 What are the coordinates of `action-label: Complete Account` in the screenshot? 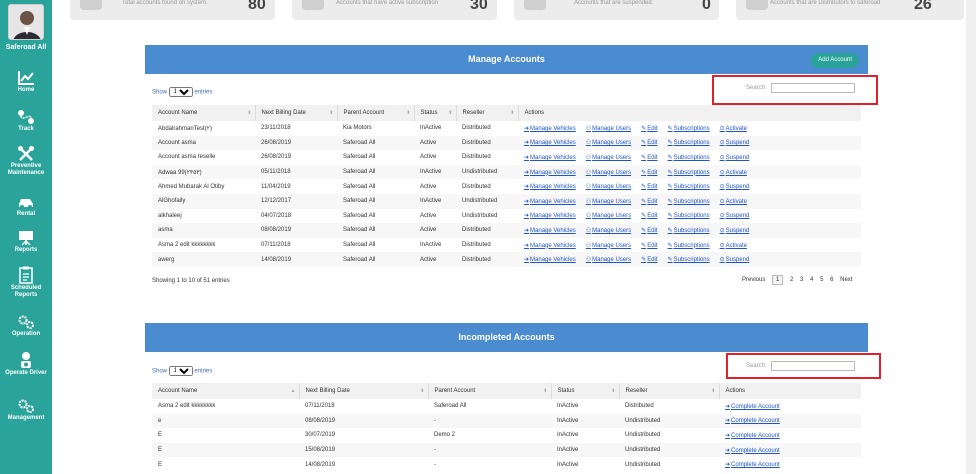 It's located at (755, 465).